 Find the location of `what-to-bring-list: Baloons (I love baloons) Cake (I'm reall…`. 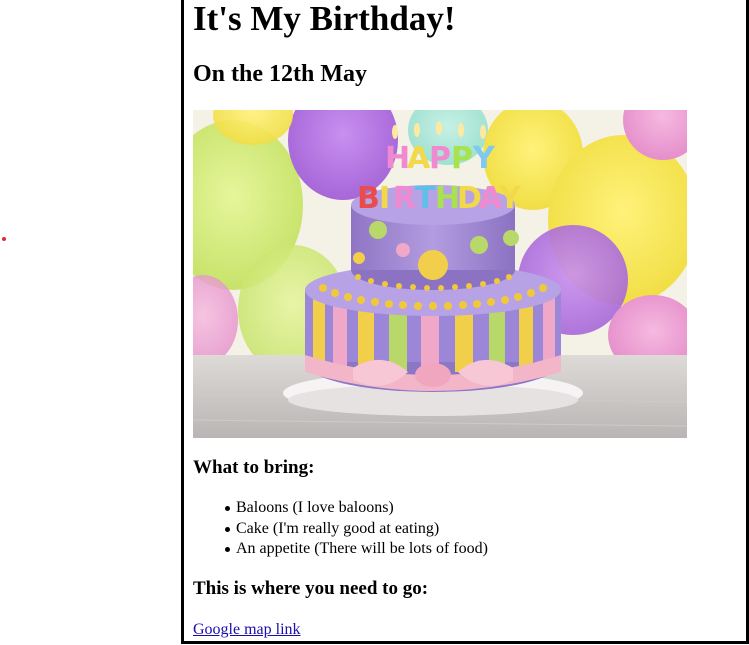

what-to-bring-list: Baloons (I love baloons) Cake (I'm reall… is located at coordinates (340, 529).